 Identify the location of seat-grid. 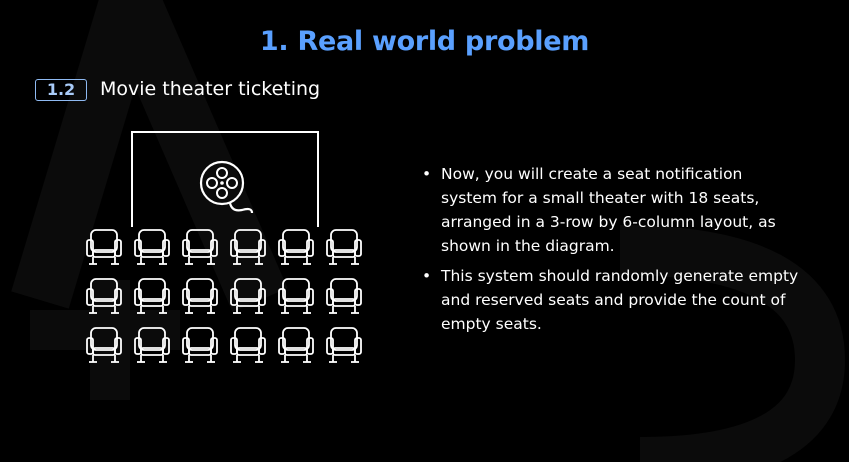
(224, 296).